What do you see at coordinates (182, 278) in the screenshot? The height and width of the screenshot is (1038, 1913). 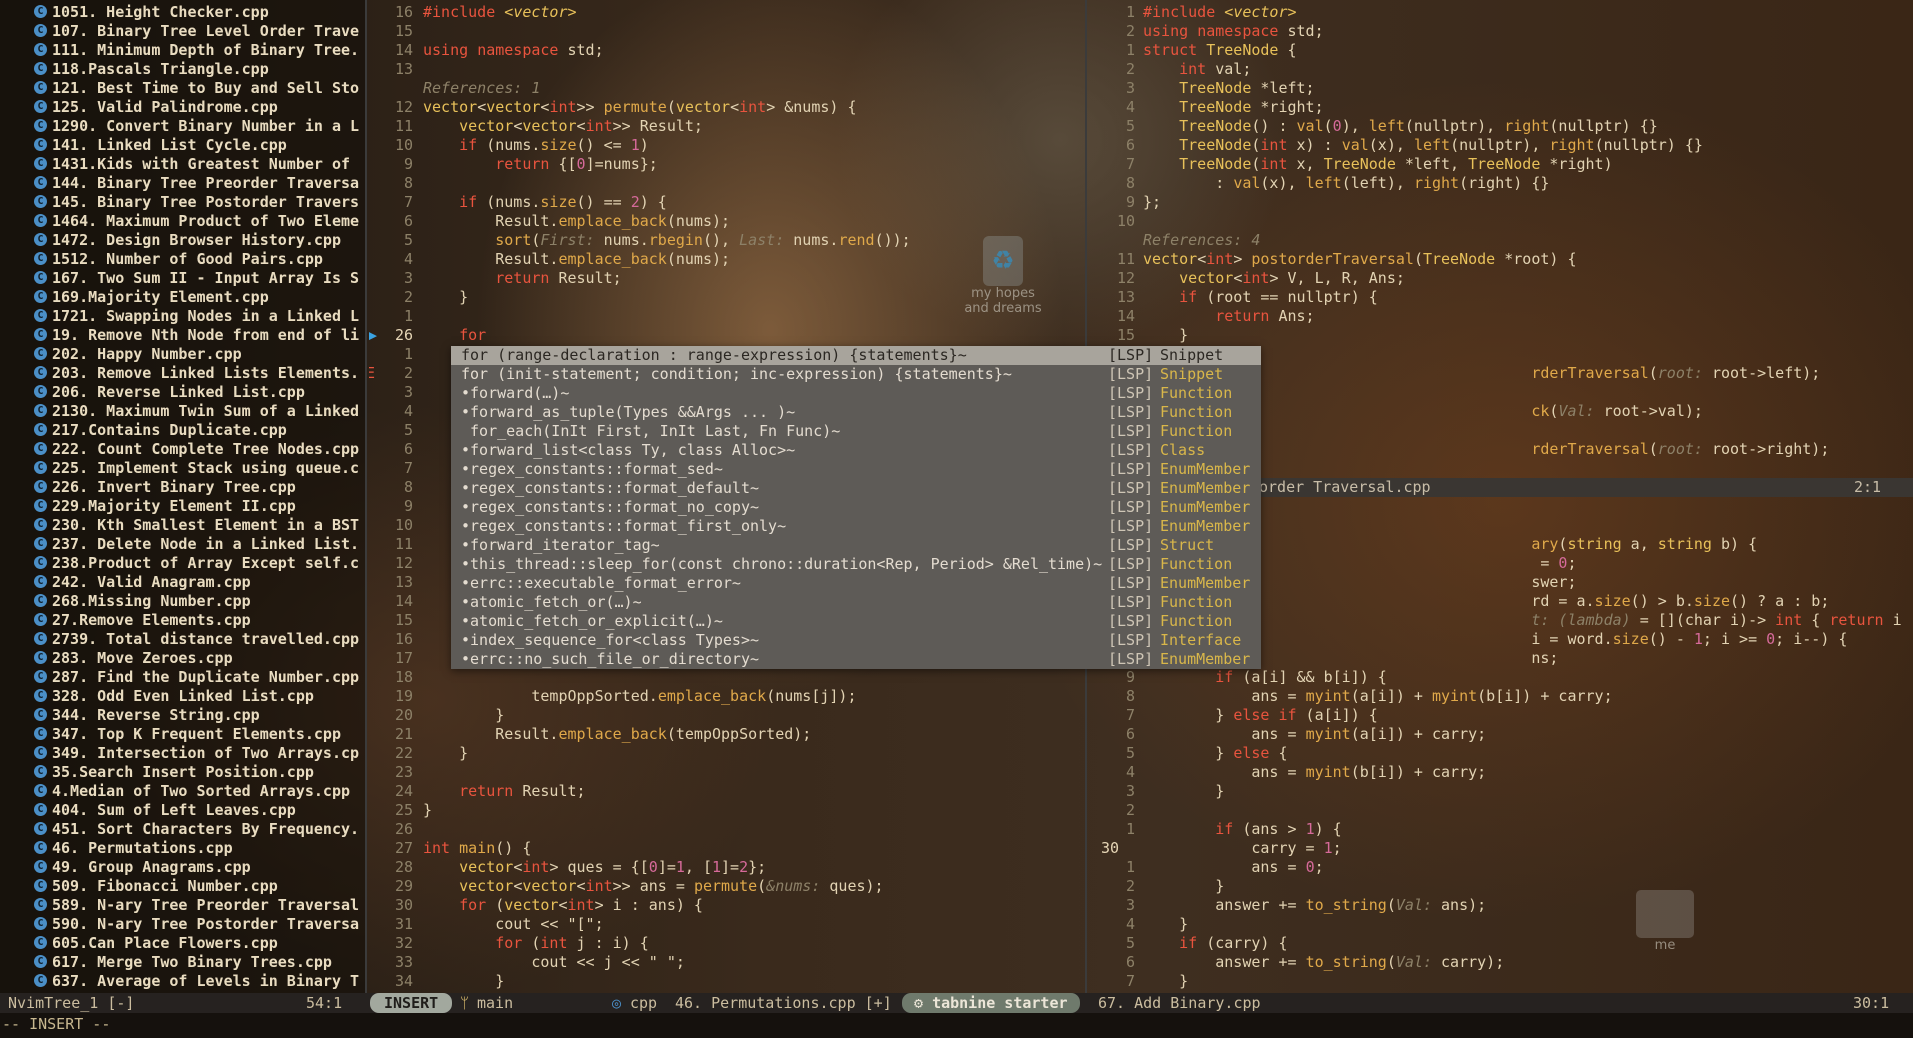 I see `tree-file-item: C 167. Two Sum II - Input Array Is S` at bounding box center [182, 278].